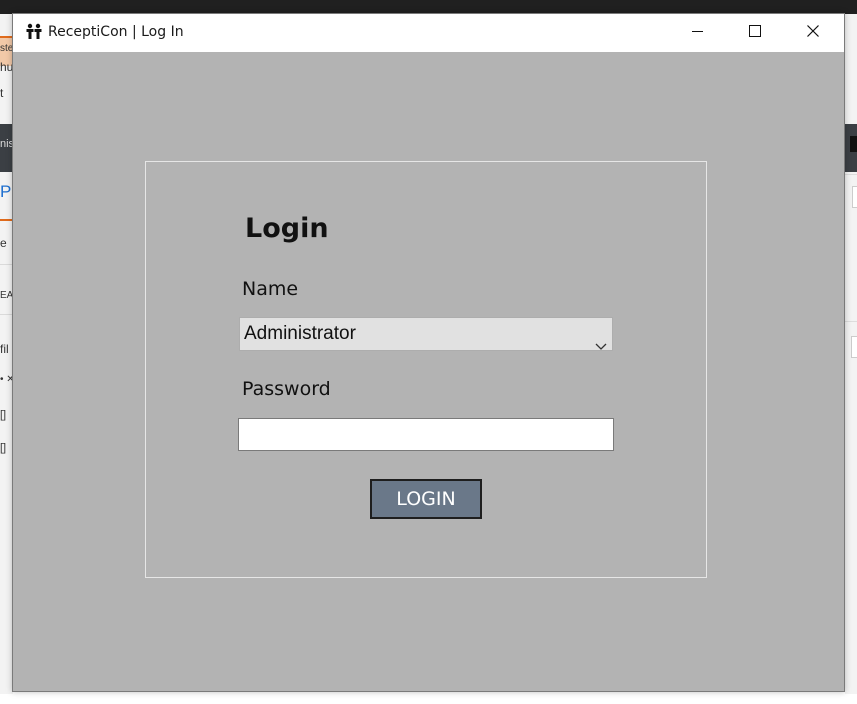 The width and height of the screenshot is (857, 704). I want to click on people-icon, so click(34, 32).